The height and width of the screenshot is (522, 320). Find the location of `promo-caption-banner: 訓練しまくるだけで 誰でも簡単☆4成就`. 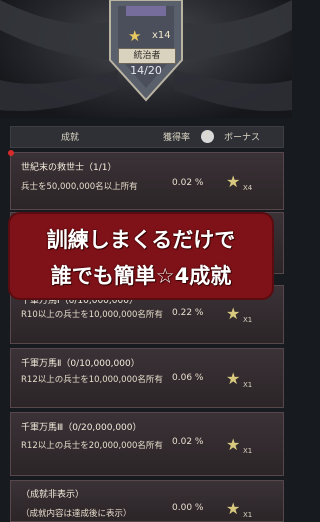

promo-caption-banner: 訓練しまくるだけで 誰でも簡単☆4成就 is located at coordinates (141, 256).